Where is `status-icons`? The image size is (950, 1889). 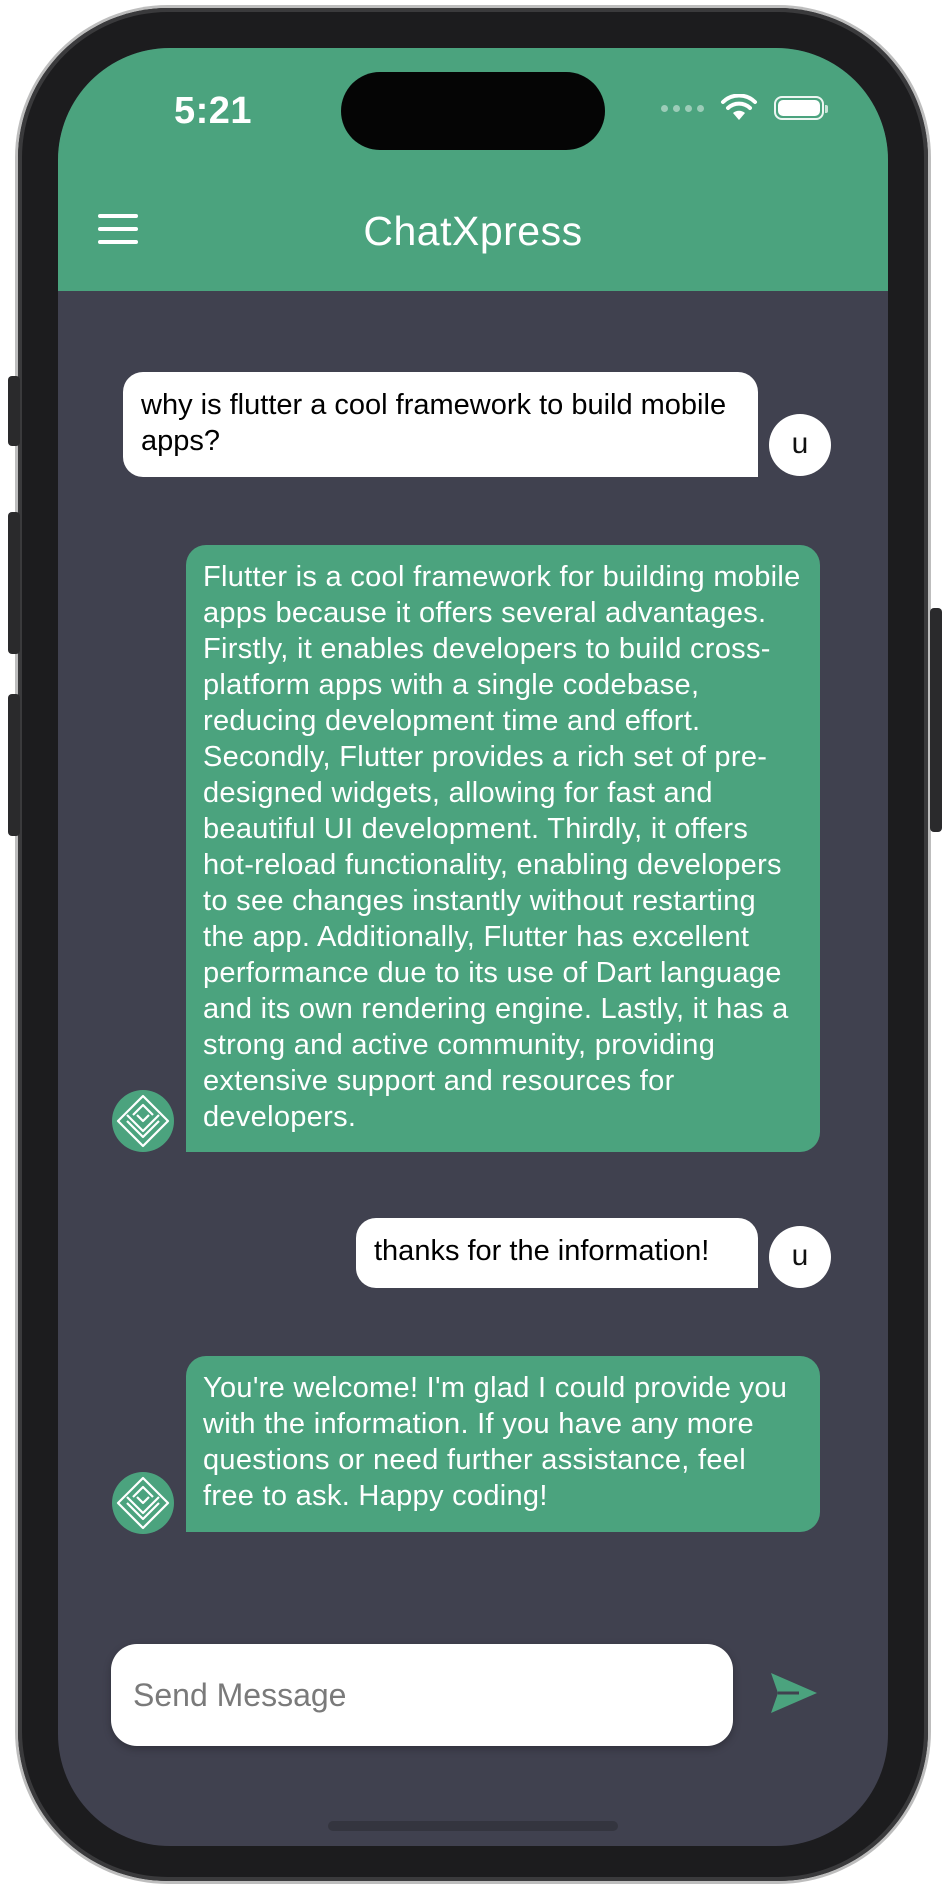 status-icons is located at coordinates (744, 108).